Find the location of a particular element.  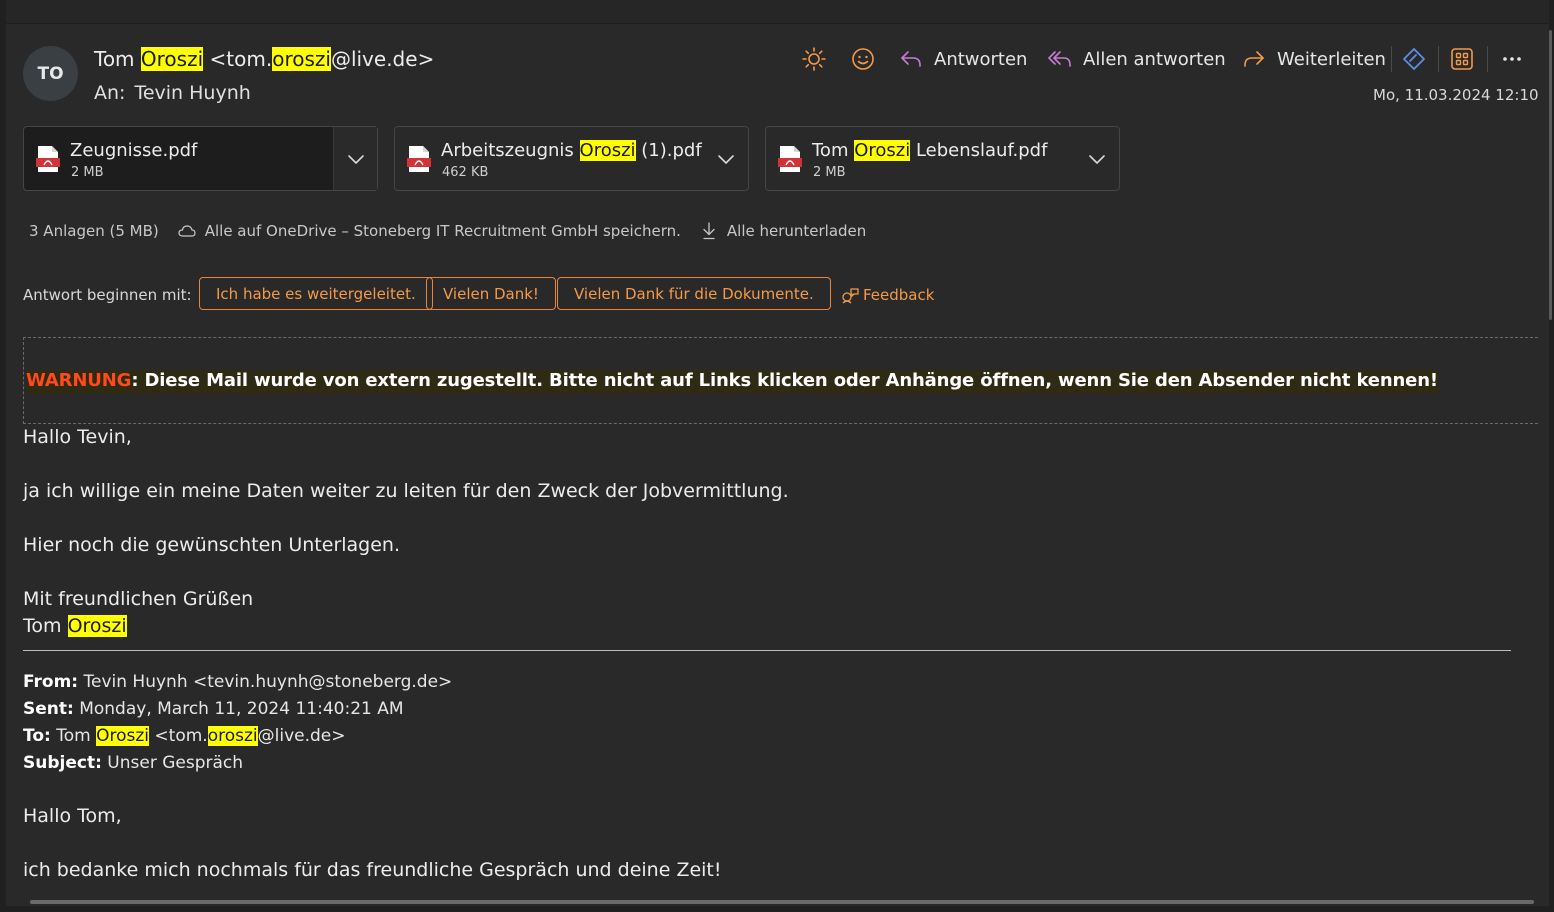

recipient-line: An: Tevin Huynh is located at coordinates (172, 93).